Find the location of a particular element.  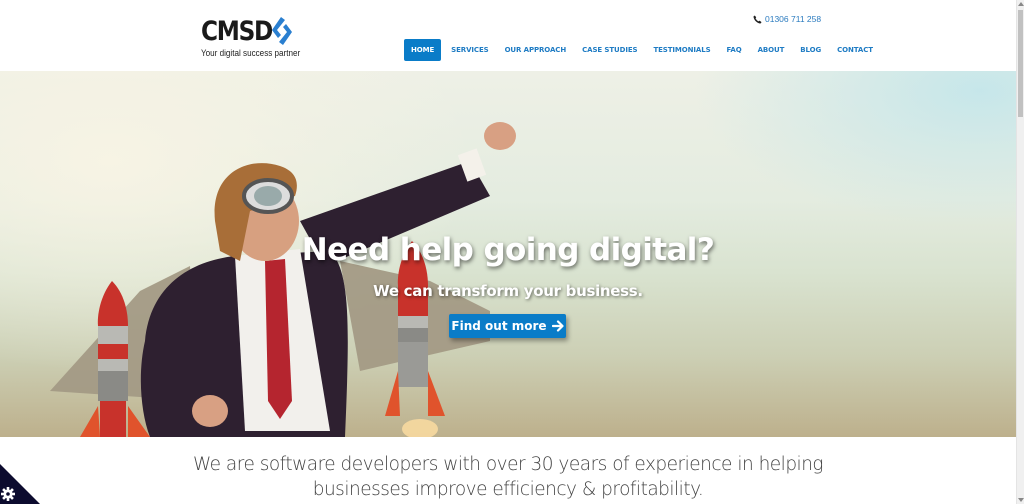

page-scrollbar is located at coordinates (1020, 252).